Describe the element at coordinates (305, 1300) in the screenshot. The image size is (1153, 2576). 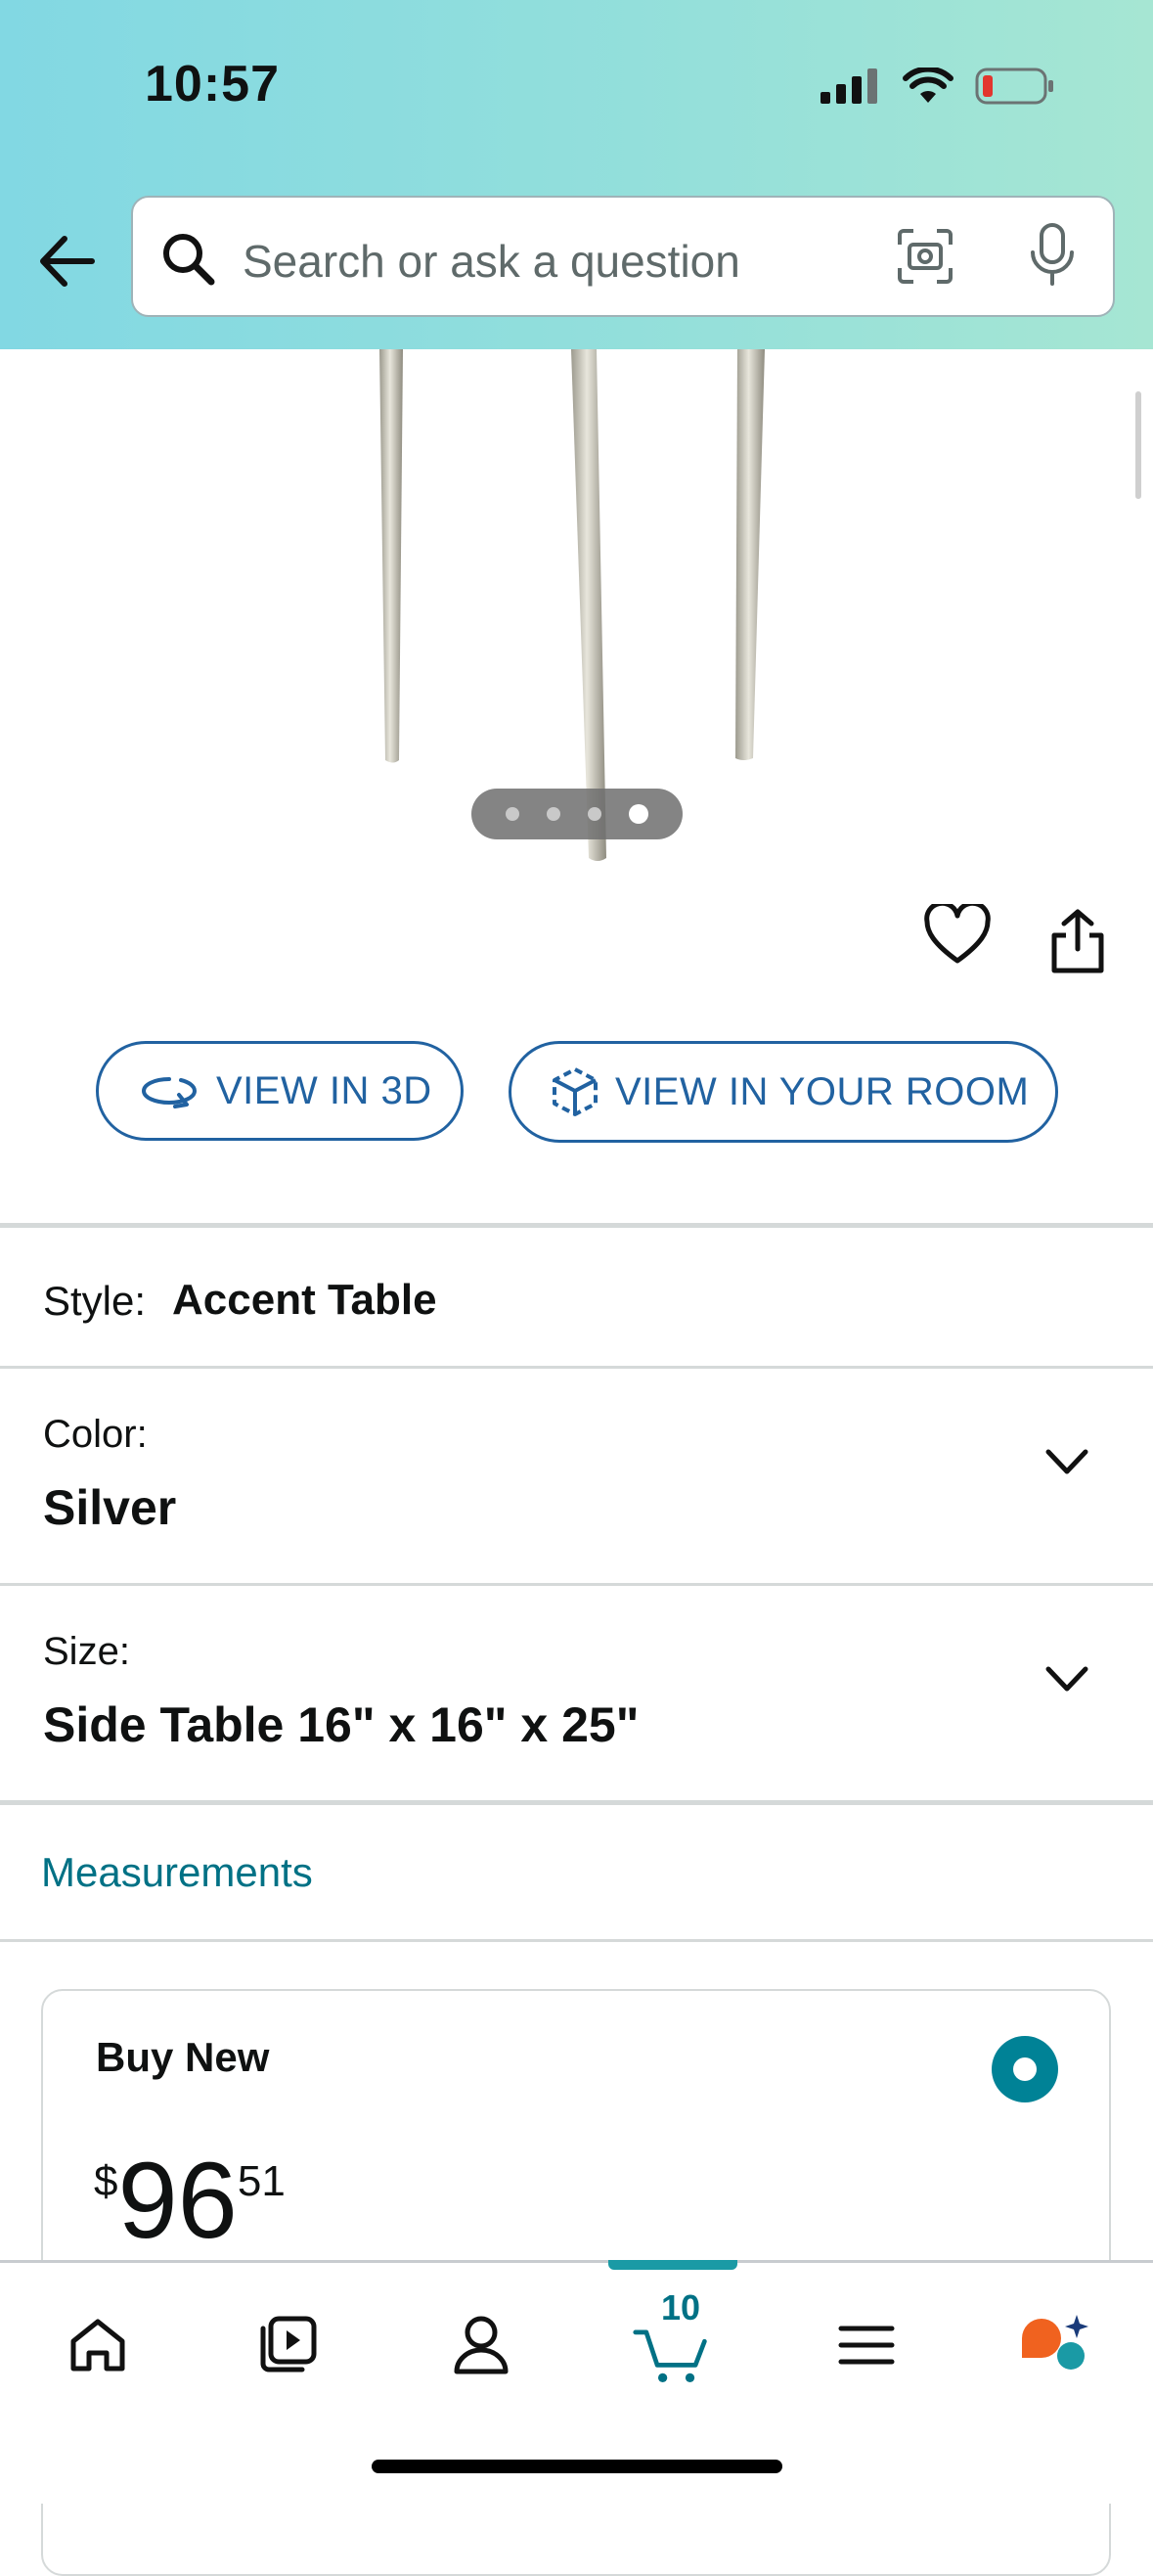
I see `style-value: Accent Table` at that location.